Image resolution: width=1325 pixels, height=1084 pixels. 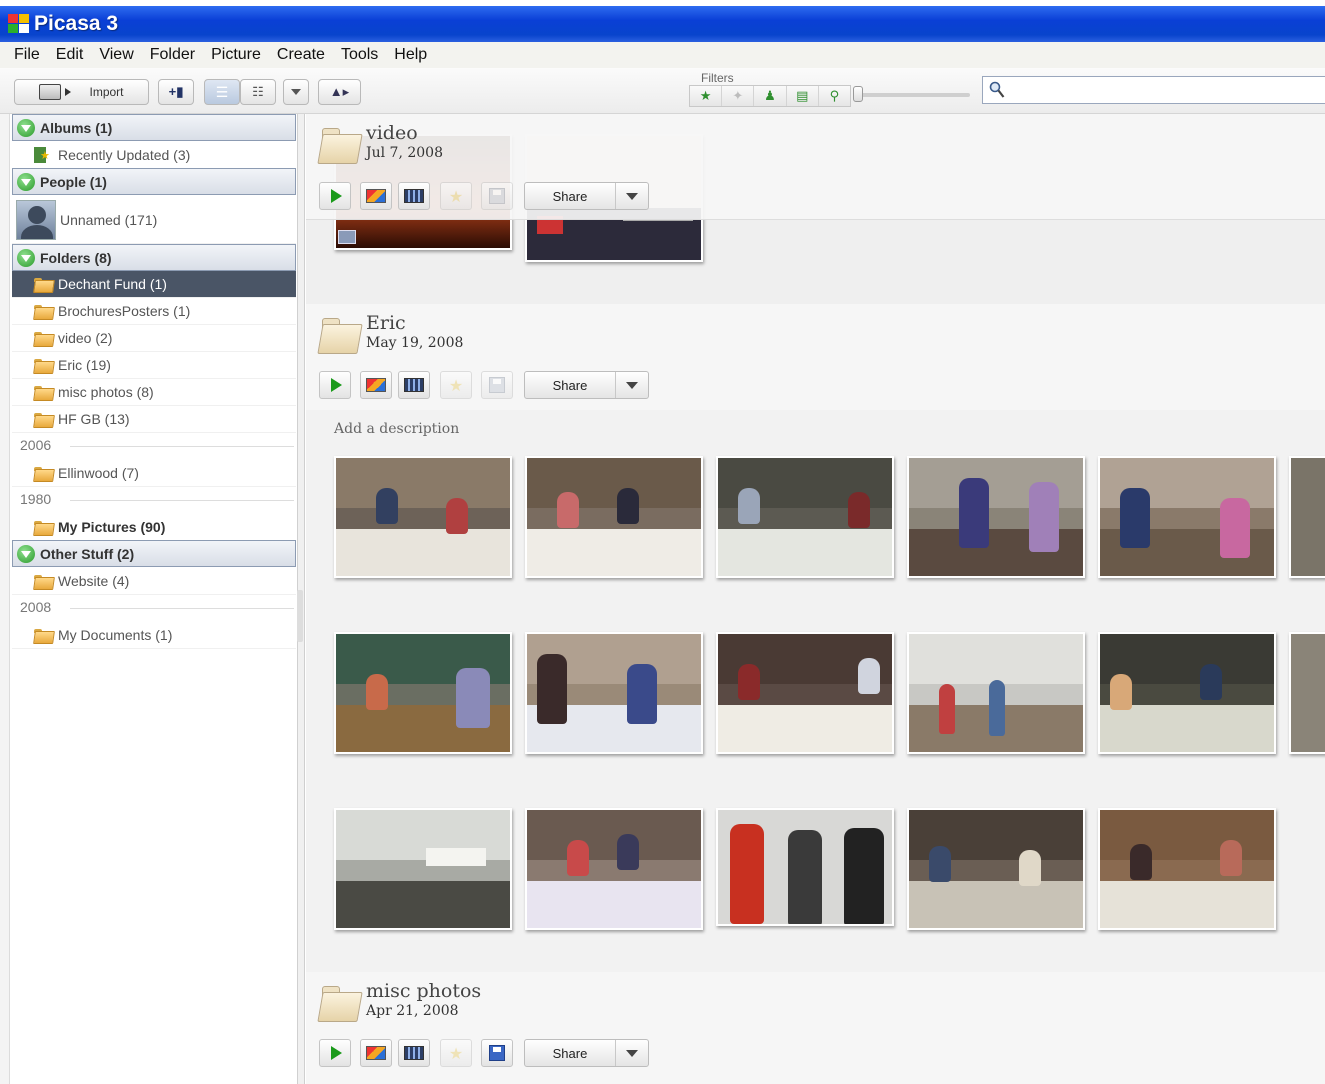 What do you see at coordinates (834, 96) in the screenshot?
I see `geotag-filter-icon: ⚲` at bounding box center [834, 96].